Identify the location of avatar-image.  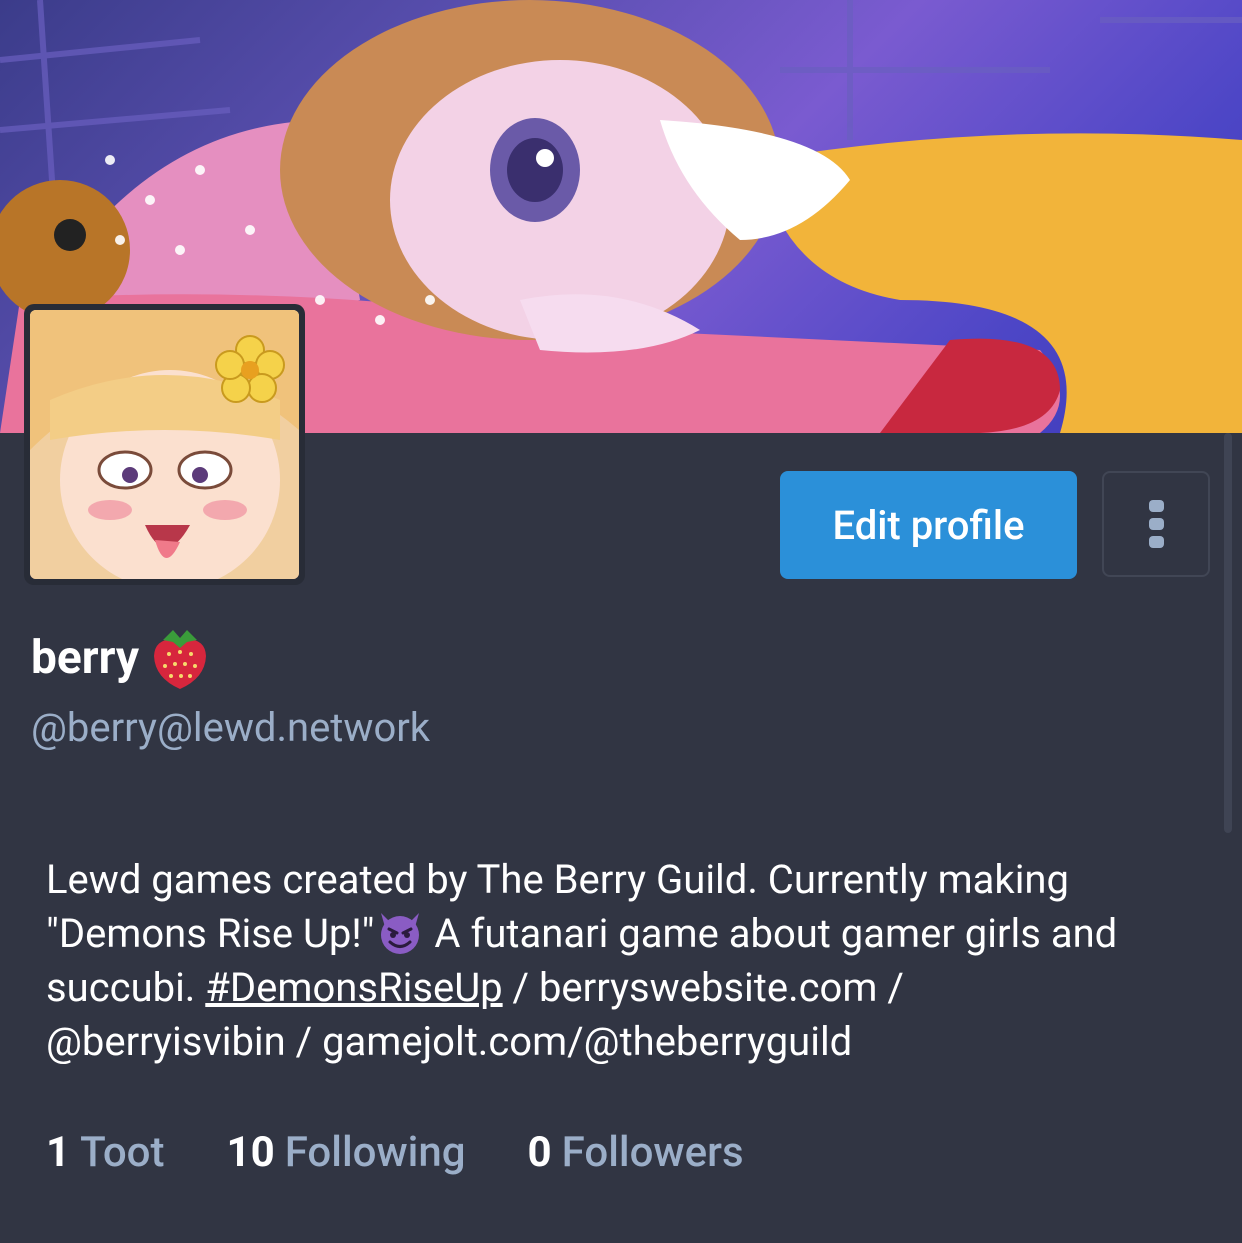
(164, 444).